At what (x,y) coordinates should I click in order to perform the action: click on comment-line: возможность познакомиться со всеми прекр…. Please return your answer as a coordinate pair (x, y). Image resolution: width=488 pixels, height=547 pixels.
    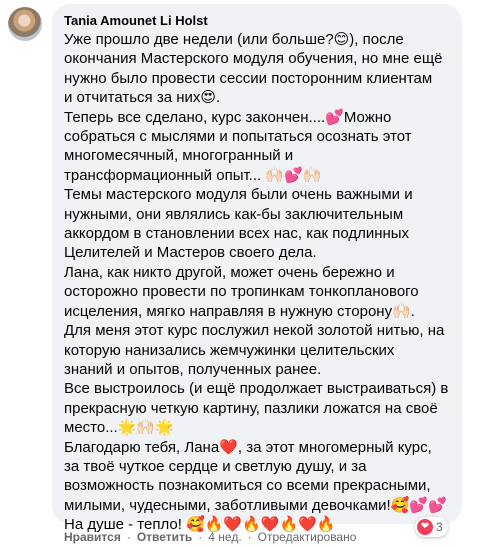
    Looking at the image, I should click on (247, 486).